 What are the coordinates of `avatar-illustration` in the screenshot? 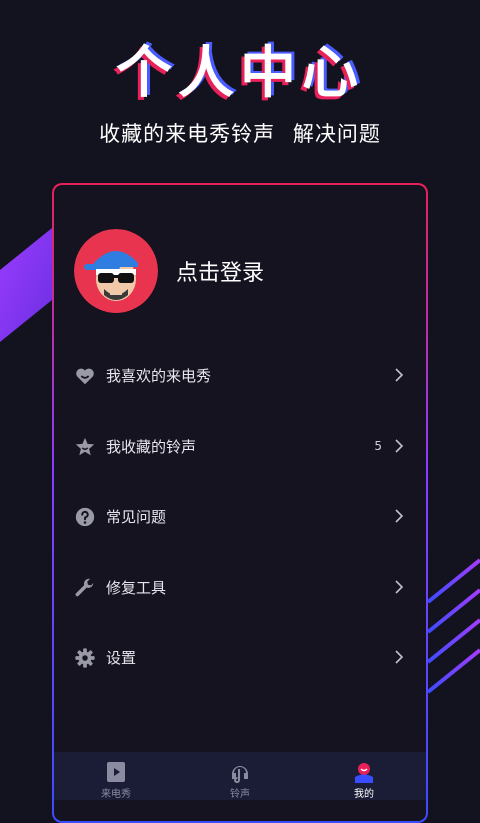 It's located at (116, 271).